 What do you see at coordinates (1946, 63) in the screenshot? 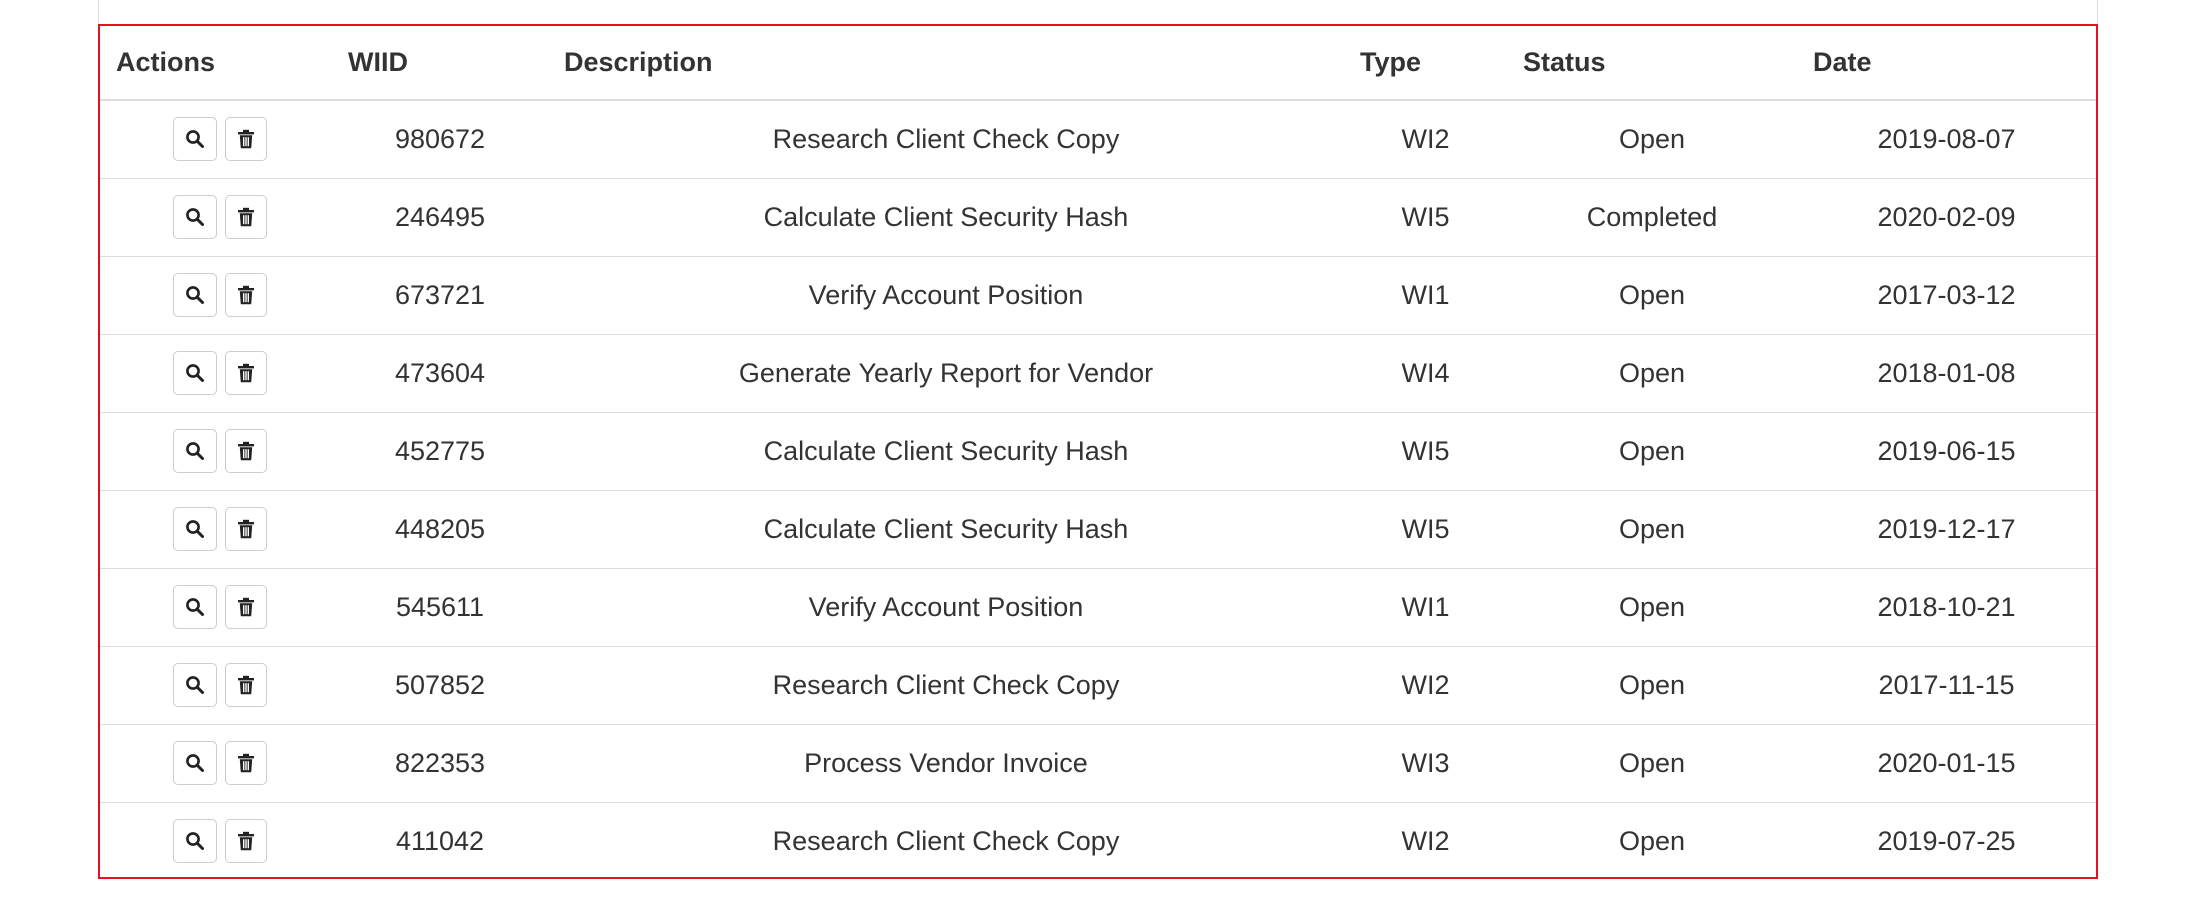
I see `header-date: Date` at bounding box center [1946, 63].